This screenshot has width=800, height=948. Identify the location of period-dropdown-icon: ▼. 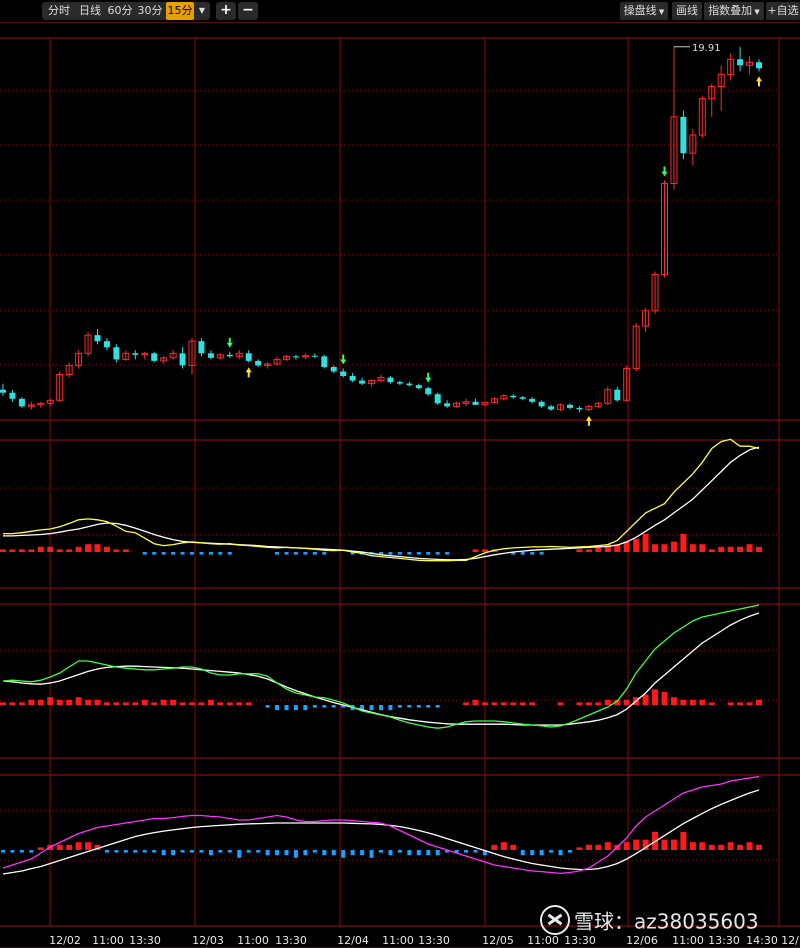
(202, 11).